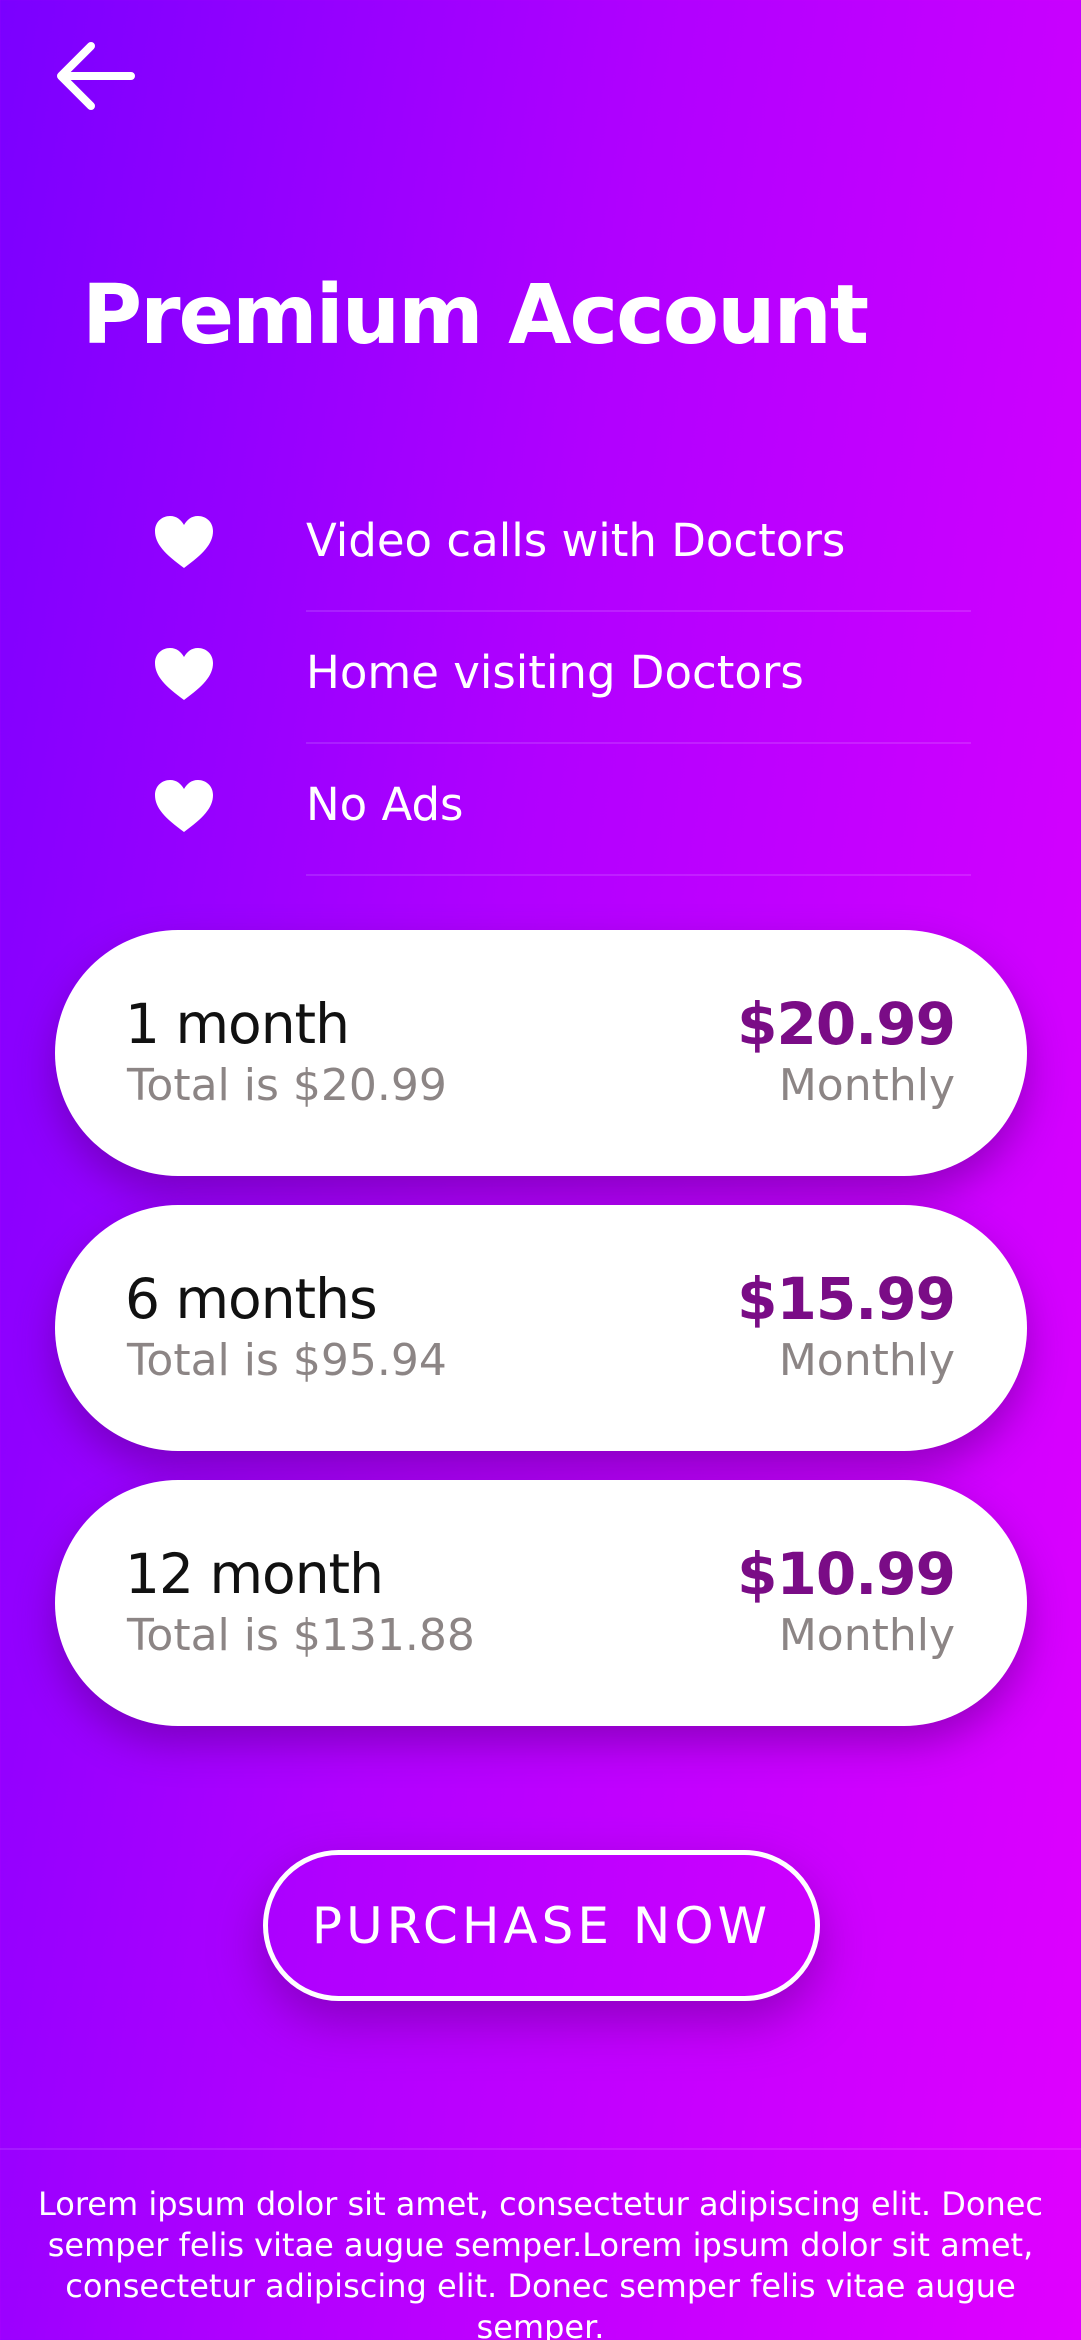  I want to click on plan-total: Total is $95.94, so click(287, 1360).